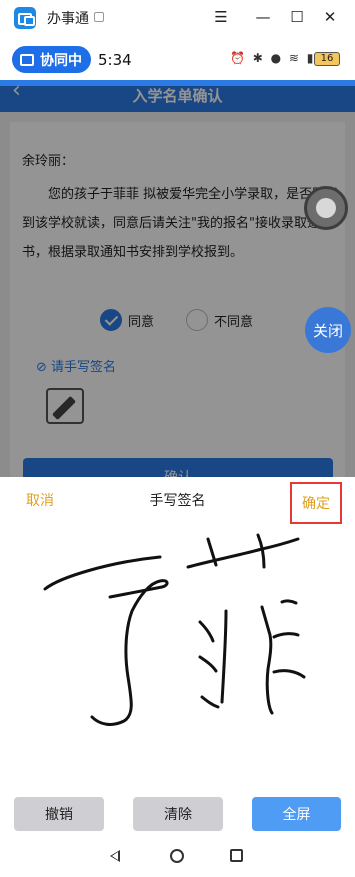 The width and height of the screenshot is (355, 877). Describe the element at coordinates (178, 814) in the screenshot. I see `clear-button: 清除` at that location.